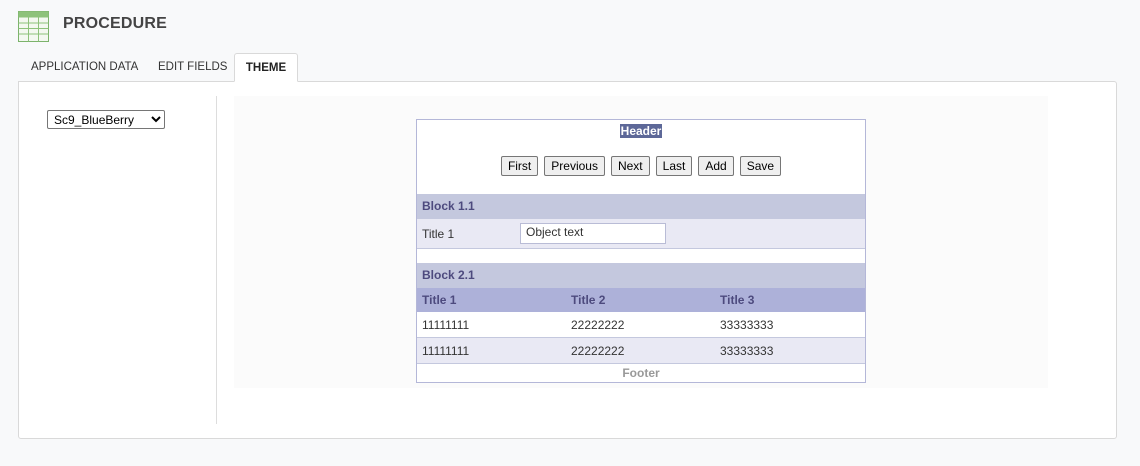  What do you see at coordinates (588, 300) in the screenshot?
I see `column-header: Title 2` at bounding box center [588, 300].